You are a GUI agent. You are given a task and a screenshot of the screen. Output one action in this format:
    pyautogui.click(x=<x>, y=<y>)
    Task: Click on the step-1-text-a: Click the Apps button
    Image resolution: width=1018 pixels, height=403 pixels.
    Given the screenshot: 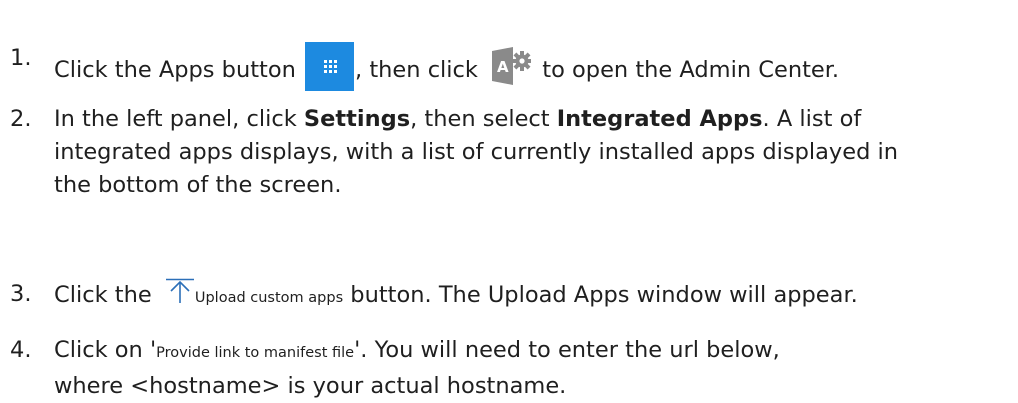 What is the action you would take?
    pyautogui.click(x=175, y=70)
    